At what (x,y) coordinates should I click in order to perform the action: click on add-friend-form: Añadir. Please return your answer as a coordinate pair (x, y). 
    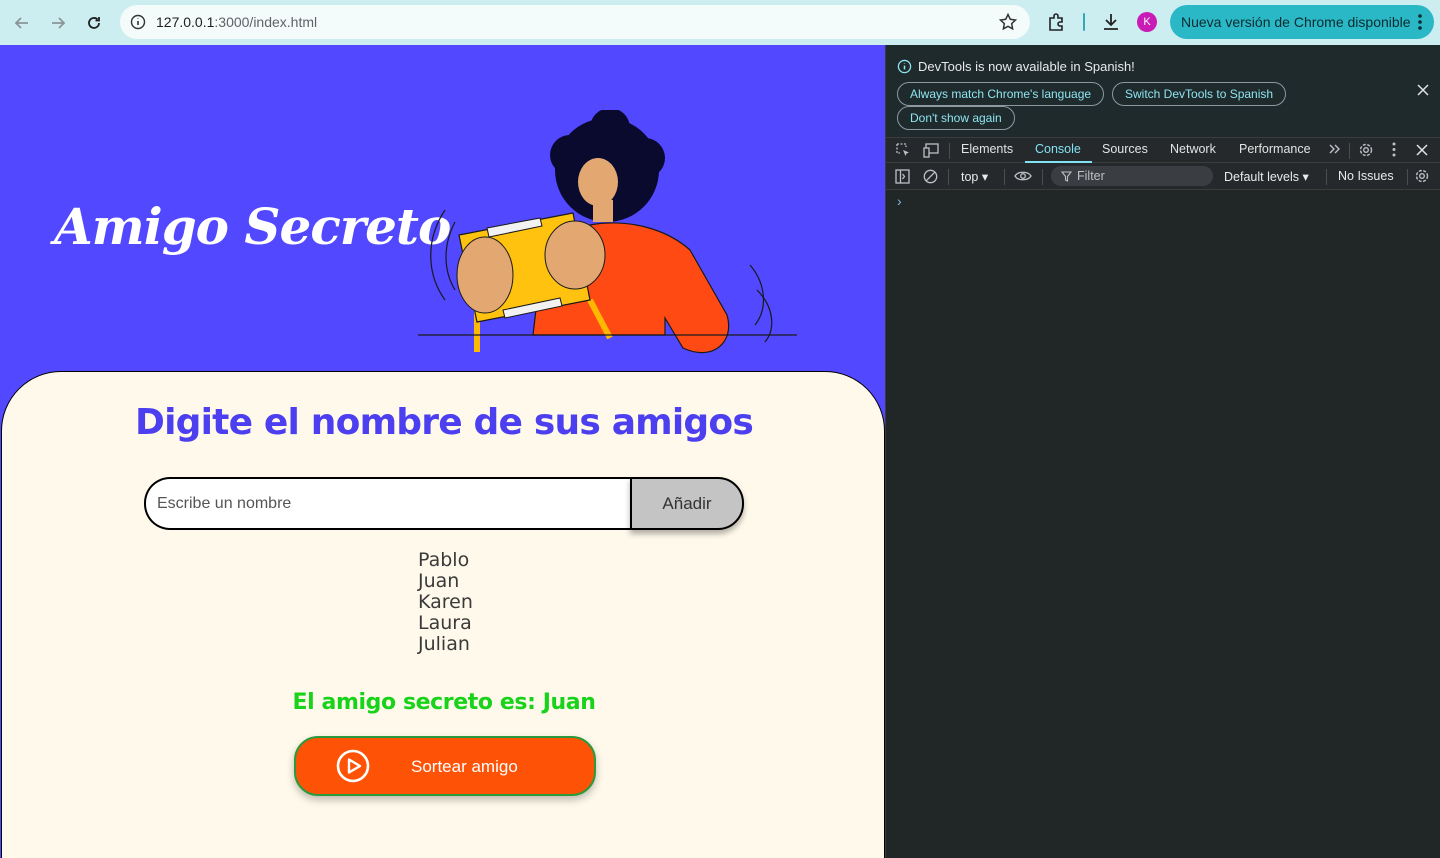
    Looking at the image, I should click on (444, 503).